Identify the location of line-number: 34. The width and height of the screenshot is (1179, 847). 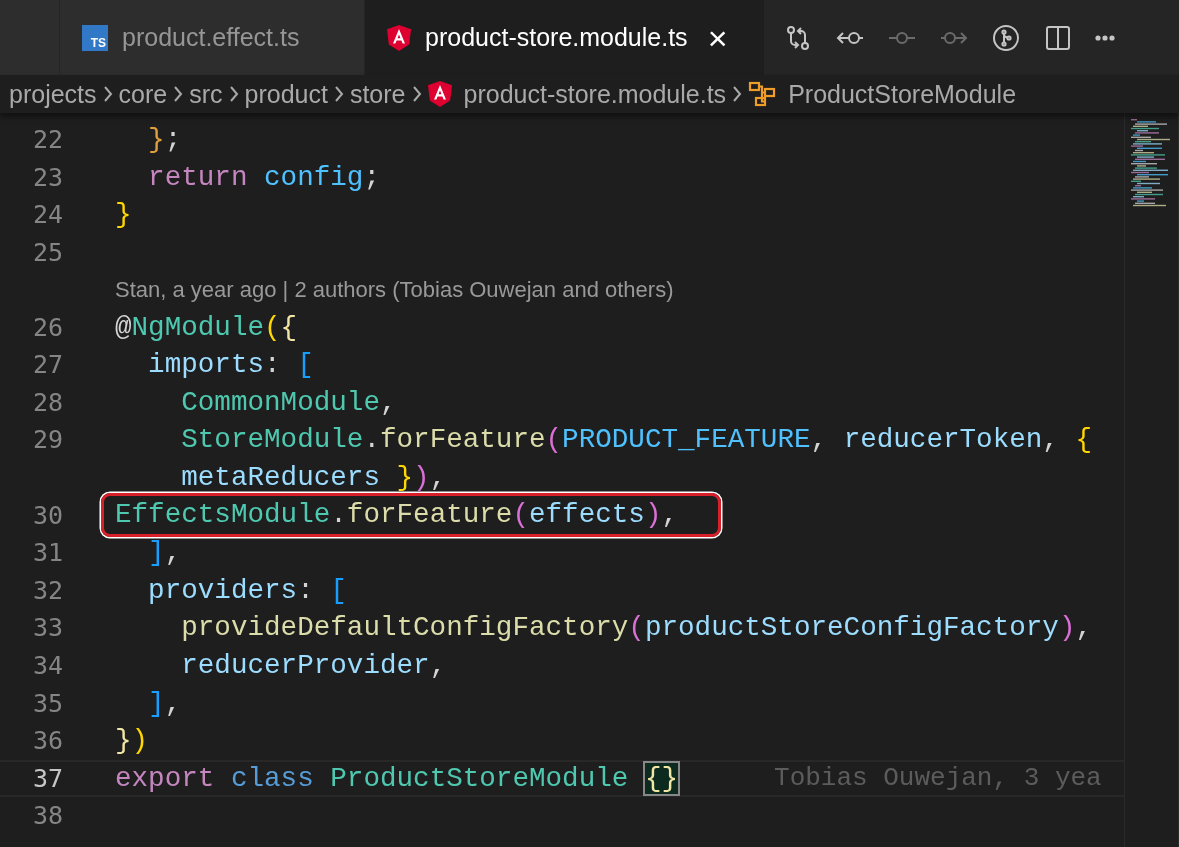
(47, 665).